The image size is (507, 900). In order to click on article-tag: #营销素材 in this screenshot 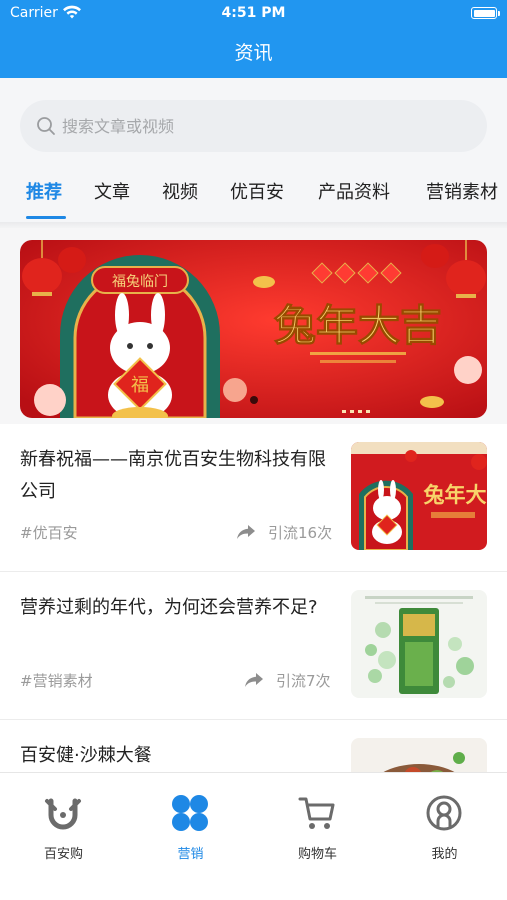, I will do `click(56, 680)`.